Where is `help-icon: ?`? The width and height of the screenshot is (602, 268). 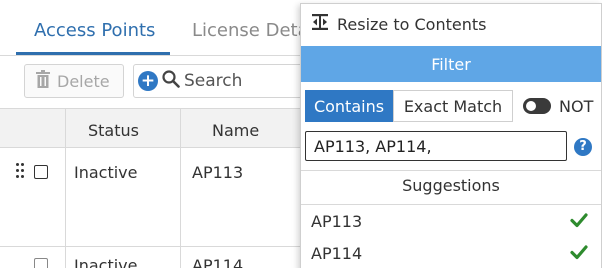 help-icon: ? is located at coordinates (583, 147).